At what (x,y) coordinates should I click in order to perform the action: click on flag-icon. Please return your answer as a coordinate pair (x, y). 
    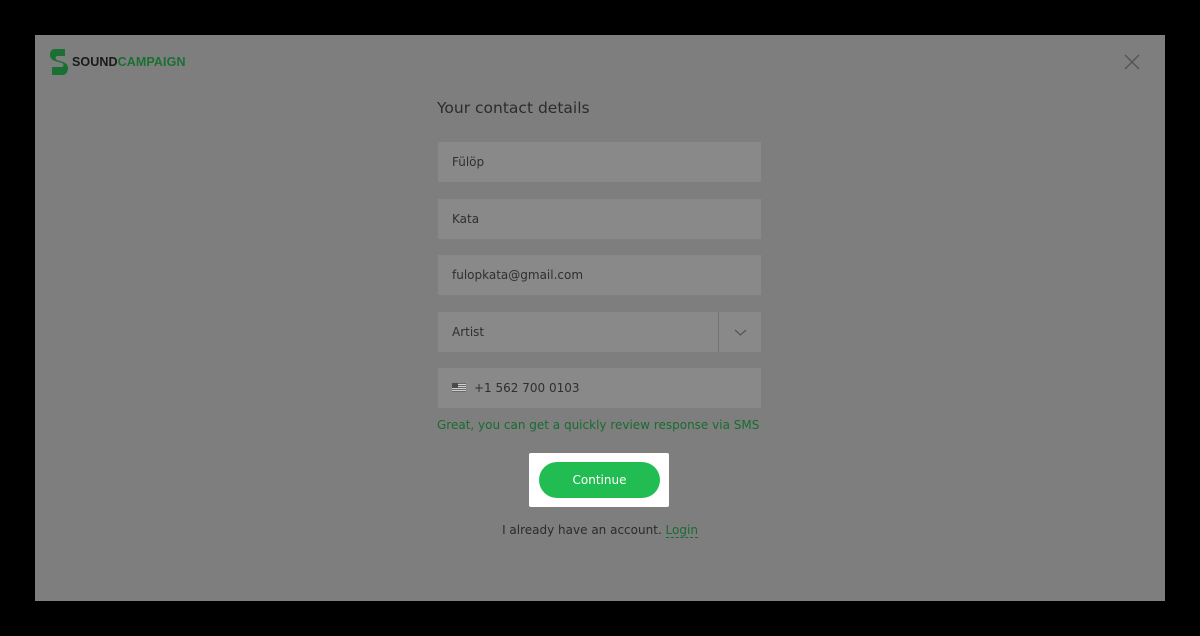
    Looking at the image, I should click on (459, 387).